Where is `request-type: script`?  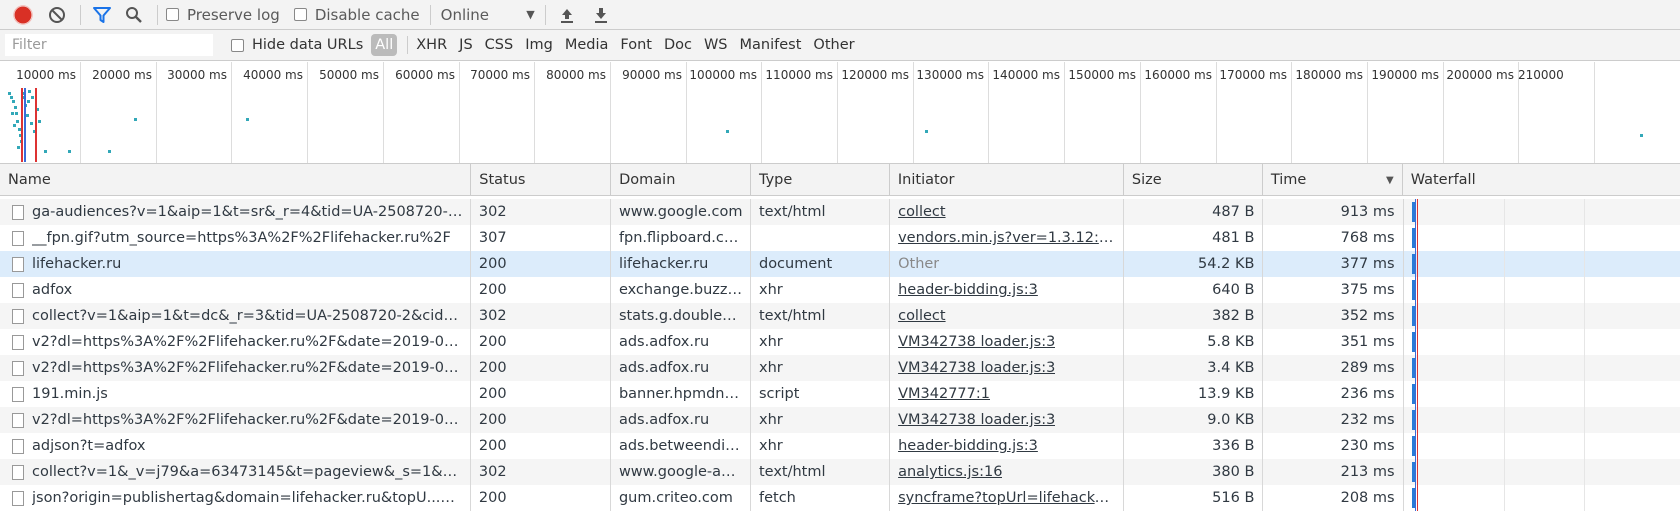
request-type: script is located at coordinates (779, 394).